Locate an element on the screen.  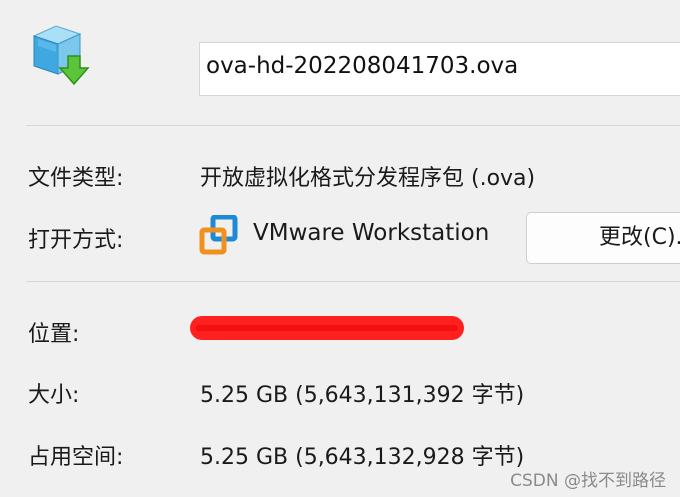
location-redaction-mark is located at coordinates (327, 328).